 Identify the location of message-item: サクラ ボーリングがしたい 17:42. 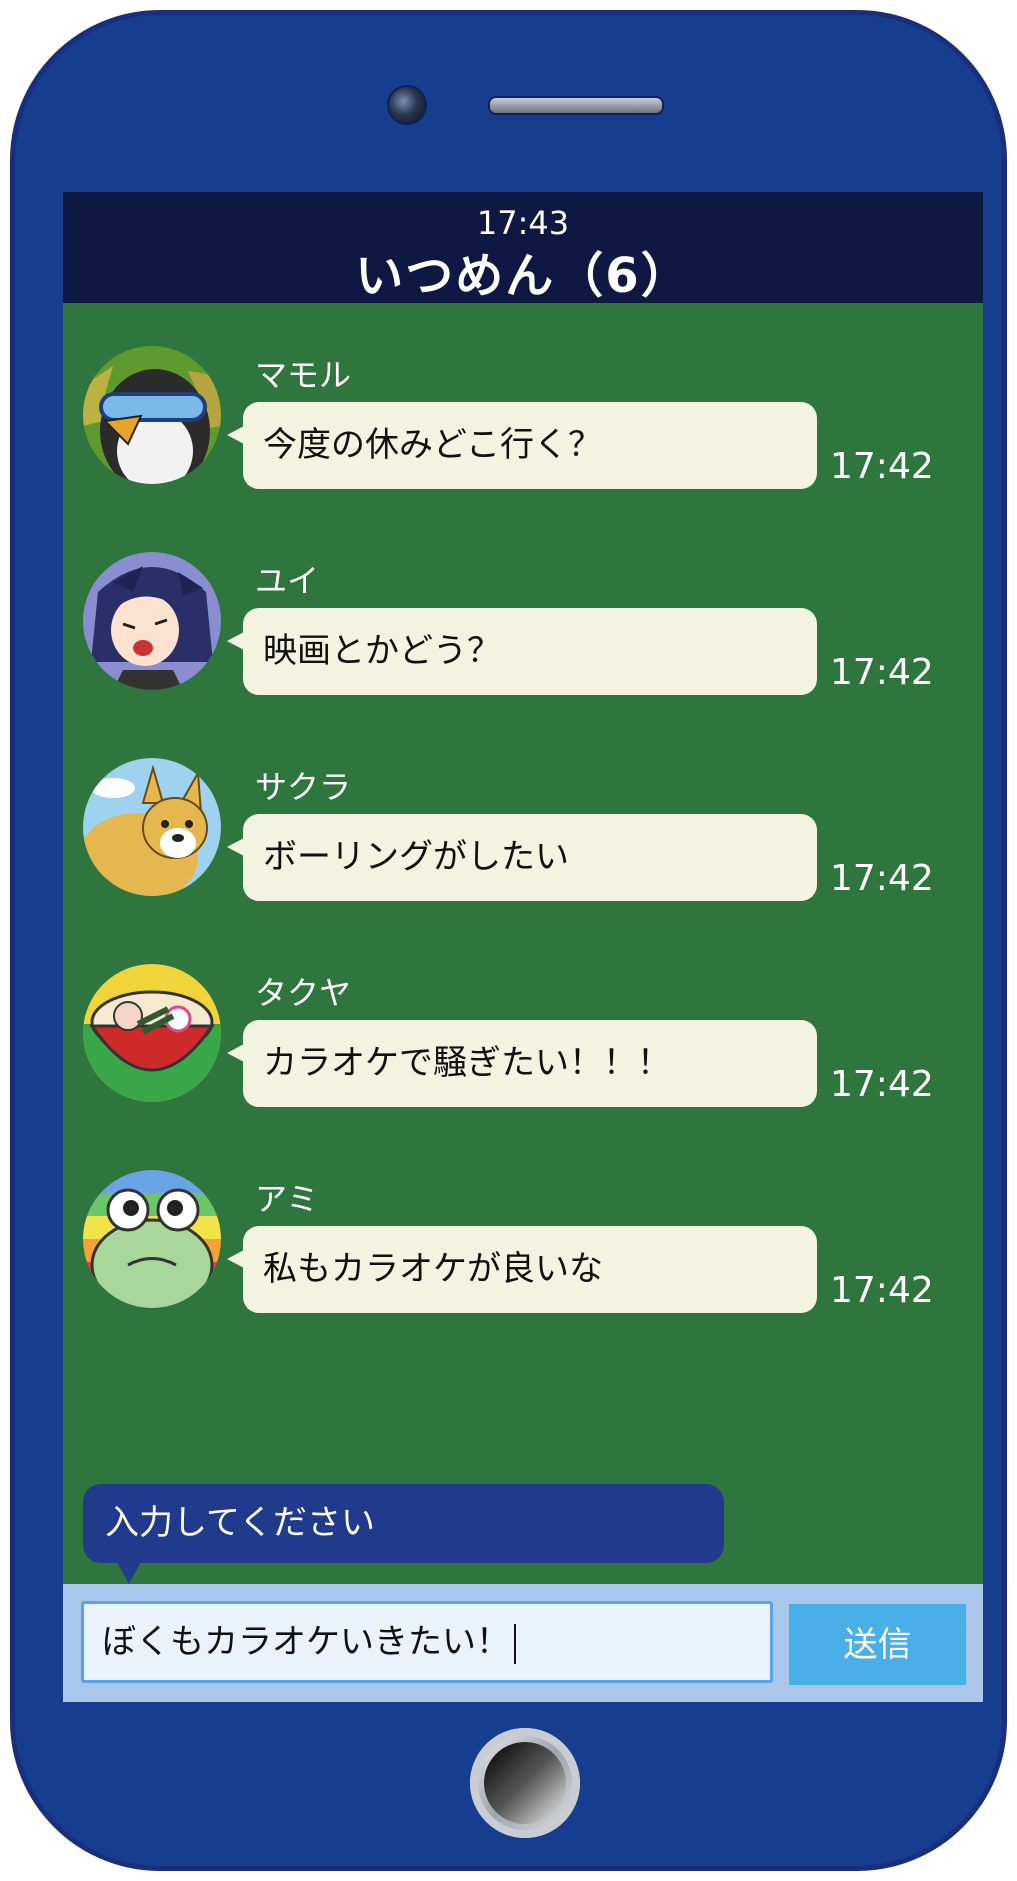
(523, 833).